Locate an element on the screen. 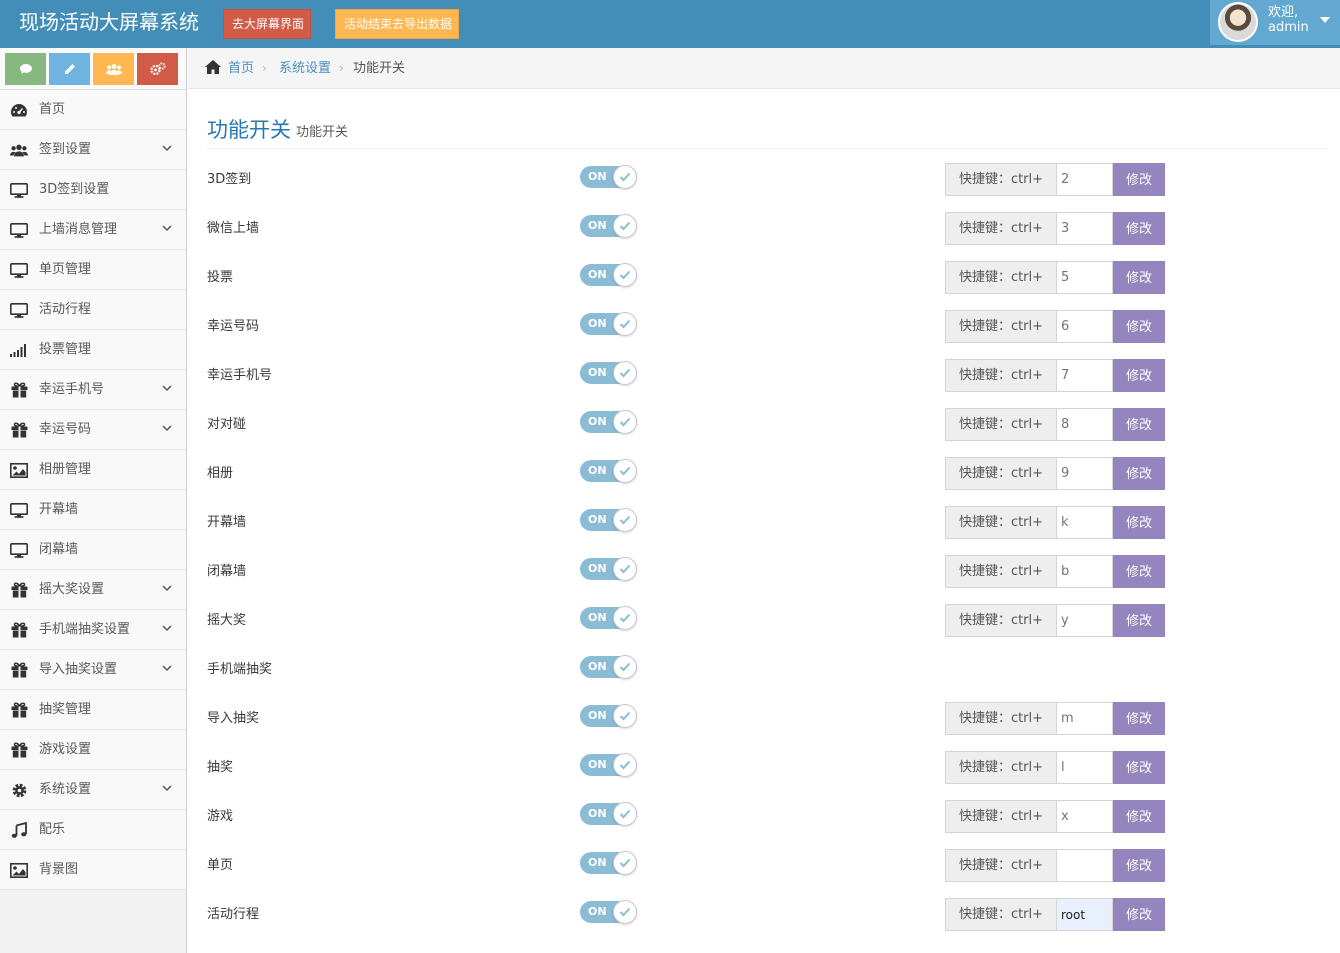  music-icon is located at coordinates (19, 830).